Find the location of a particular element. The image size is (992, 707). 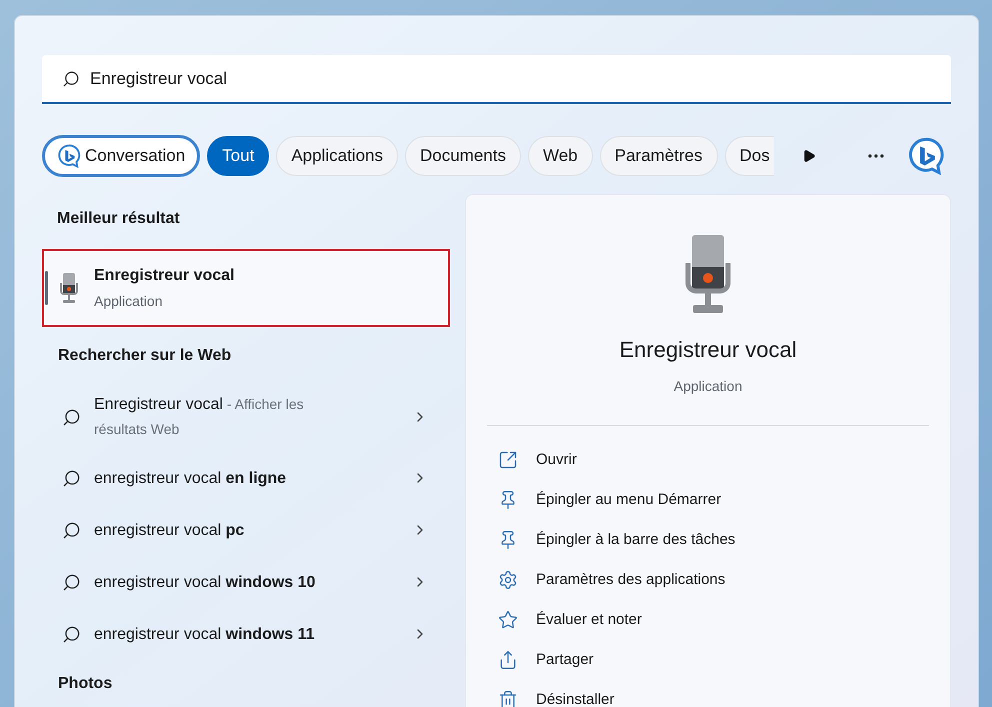

web-result-item: enregistreur vocal windows 10 is located at coordinates (247, 582).